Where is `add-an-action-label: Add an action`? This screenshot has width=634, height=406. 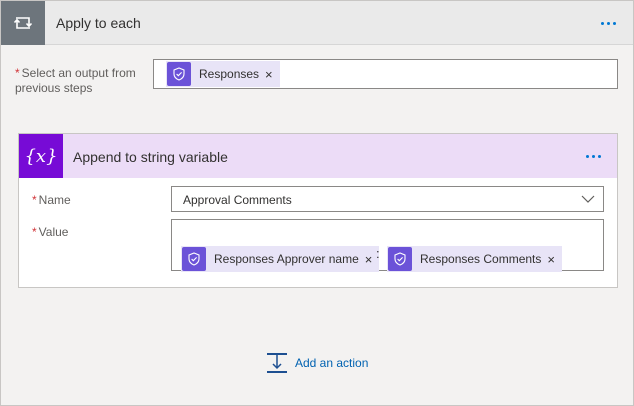 add-an-action-label: Add an action is located at coordinates (332, 363).